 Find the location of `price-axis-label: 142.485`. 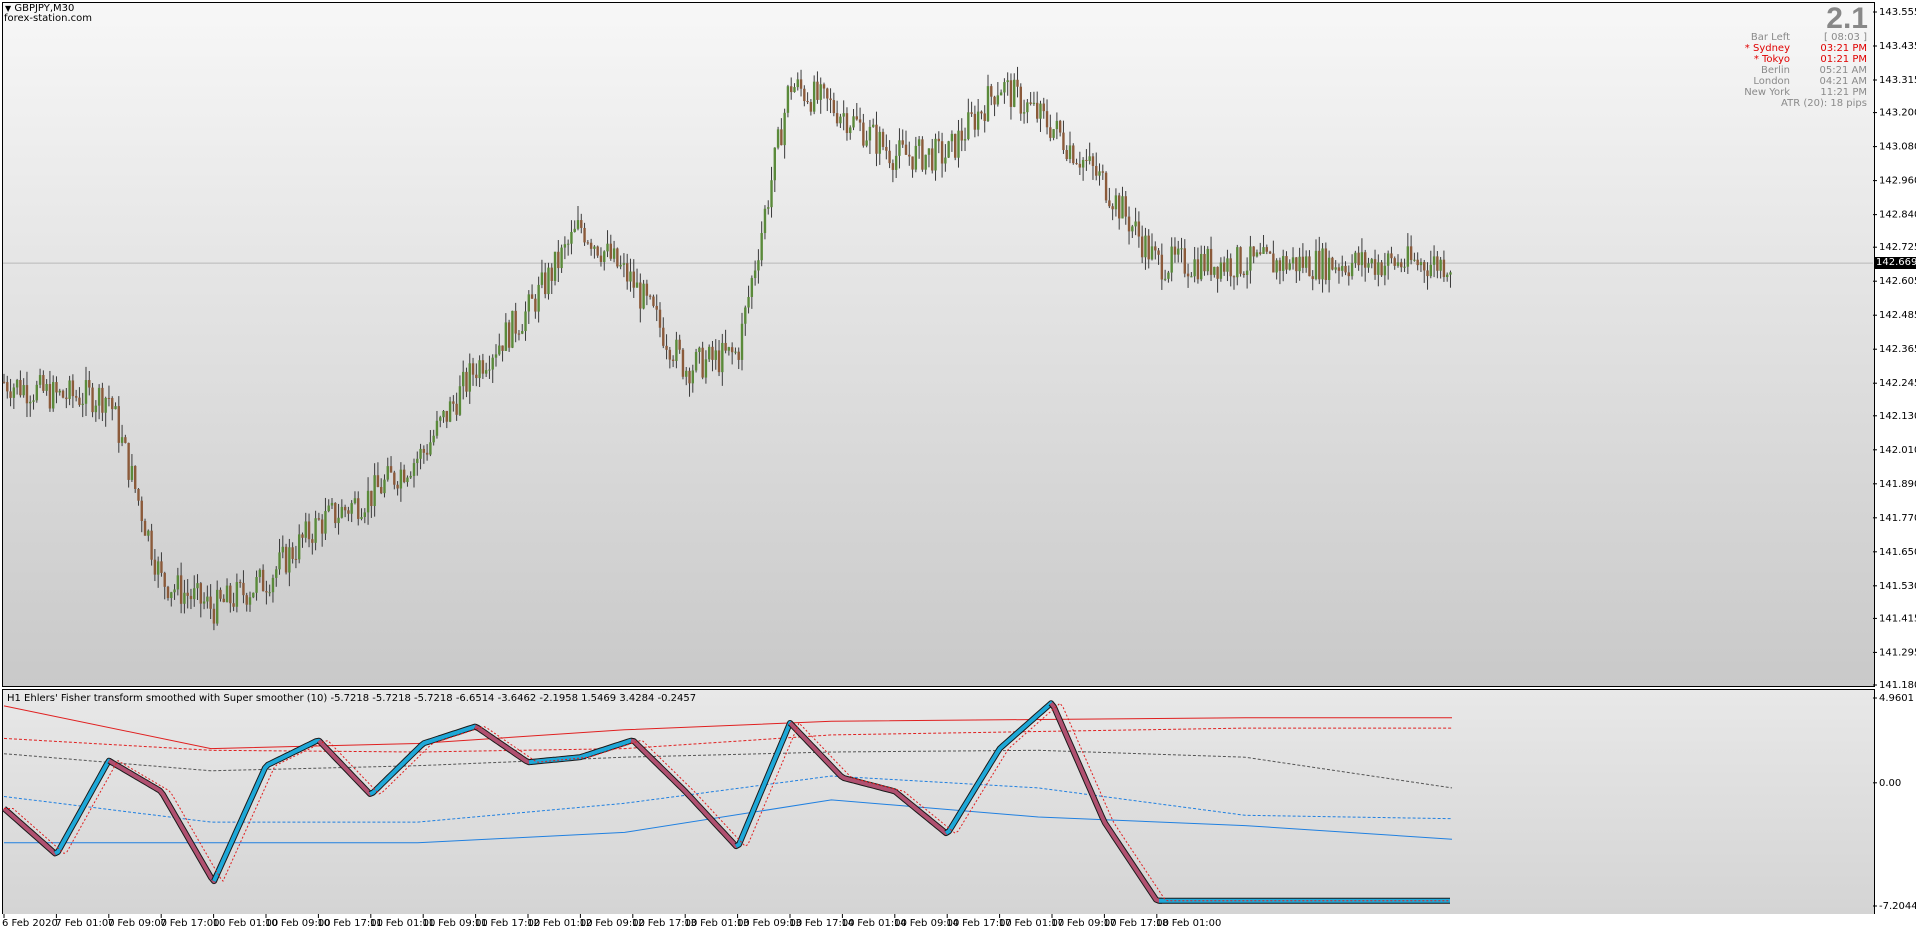

price-axis-label: 142.485 is located at coordinates (1897, 315).